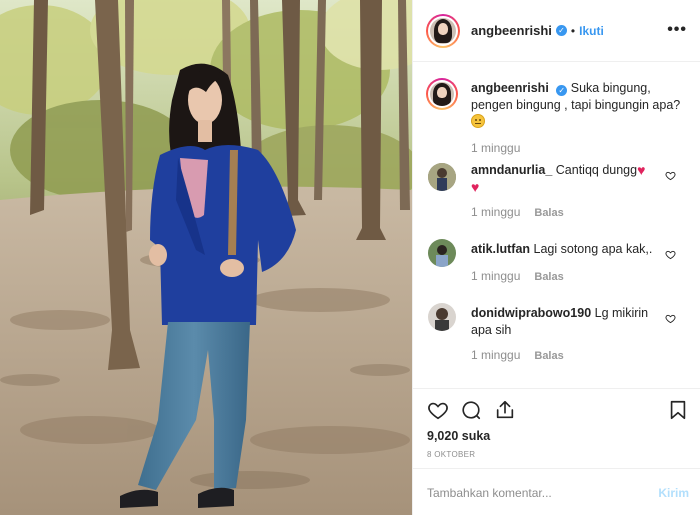  I want to click on comment-body: donidwiprabowo190 Lg mikirin apa sih, so click(566, 322).